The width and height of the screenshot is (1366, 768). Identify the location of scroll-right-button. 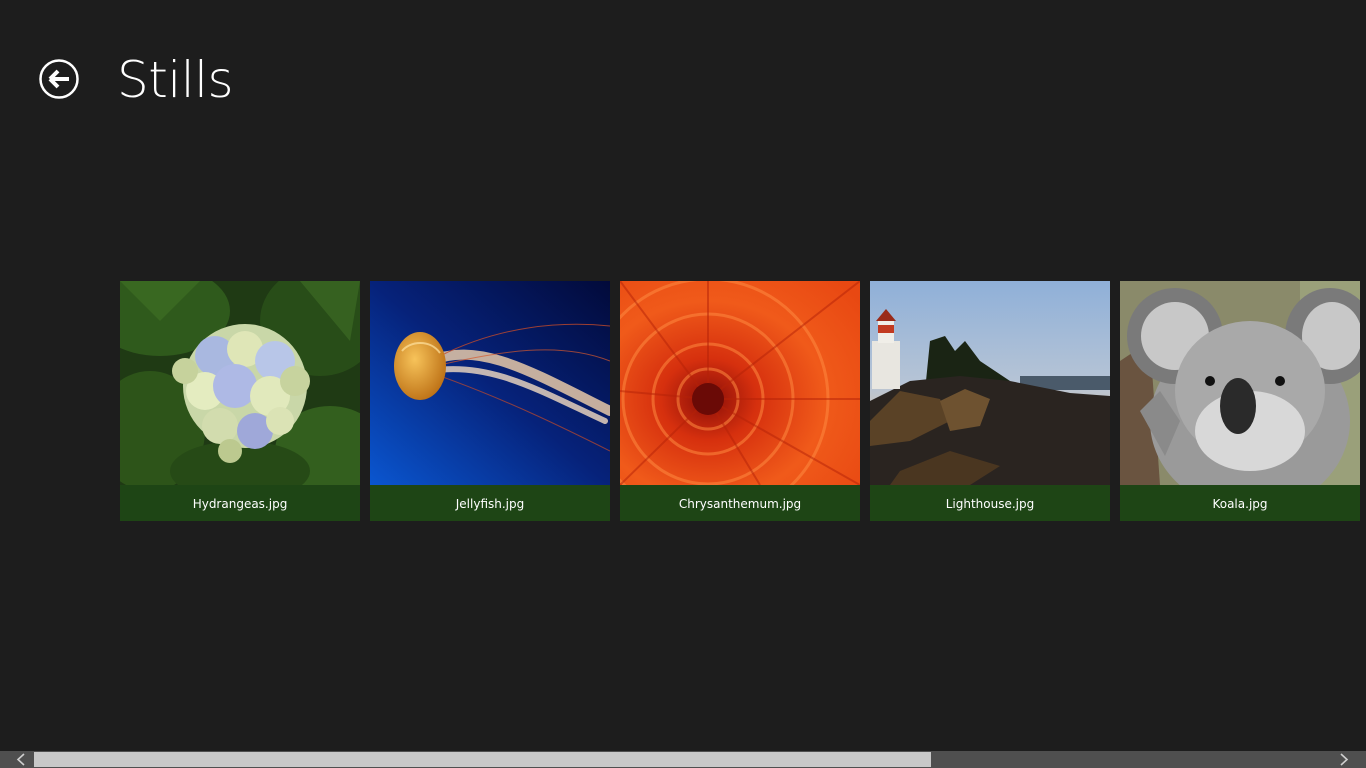
(1349, 759).